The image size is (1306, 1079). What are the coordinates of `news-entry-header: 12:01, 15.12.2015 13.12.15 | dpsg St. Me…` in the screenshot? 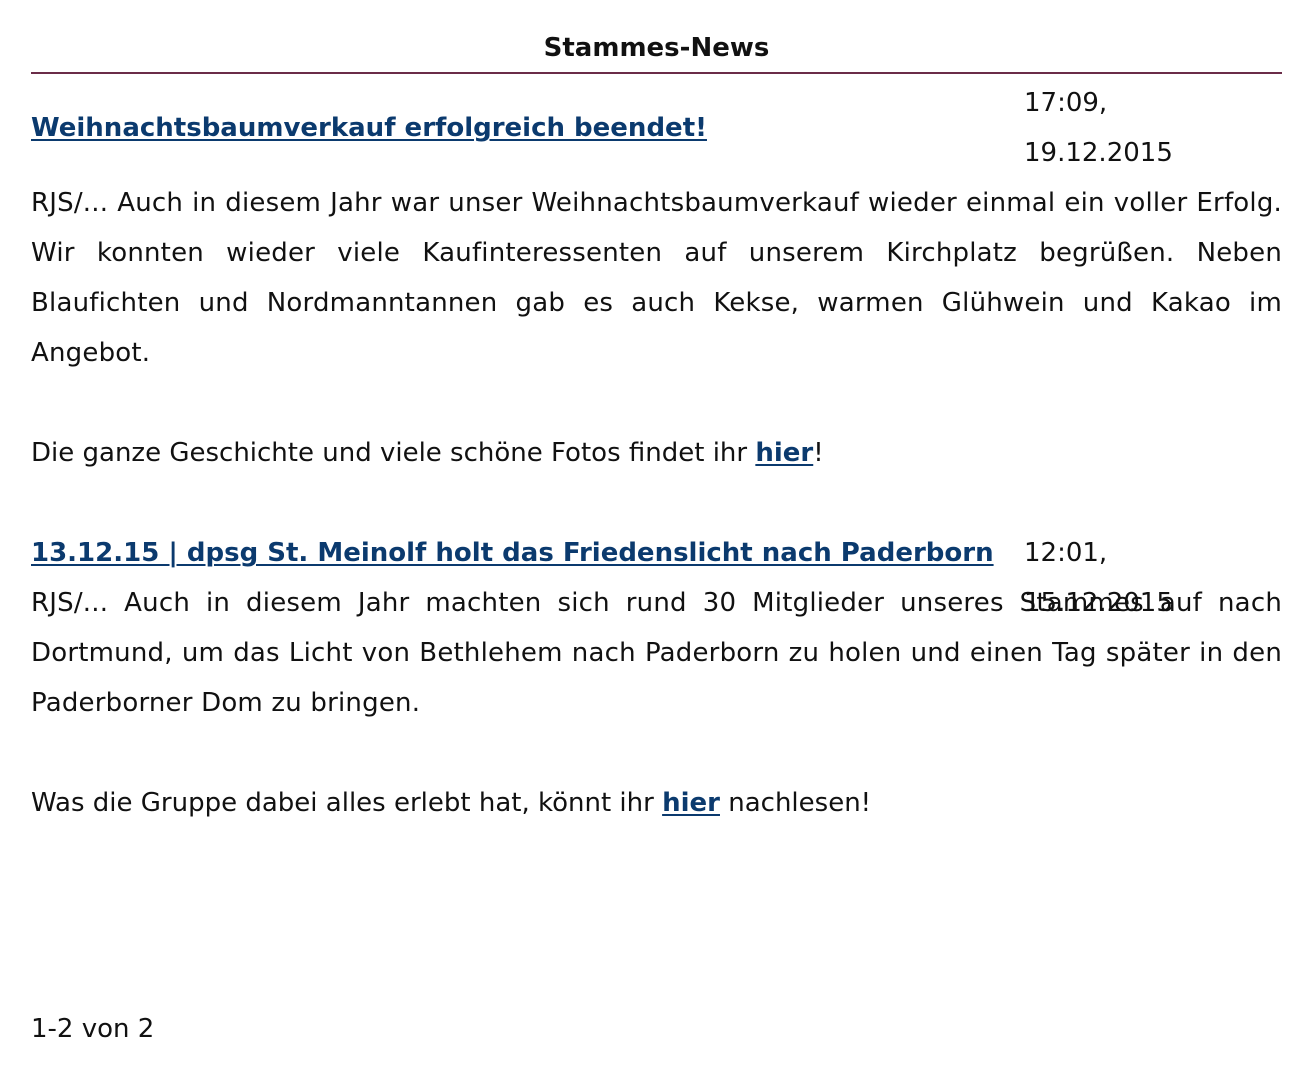 It's located at (656, 573).